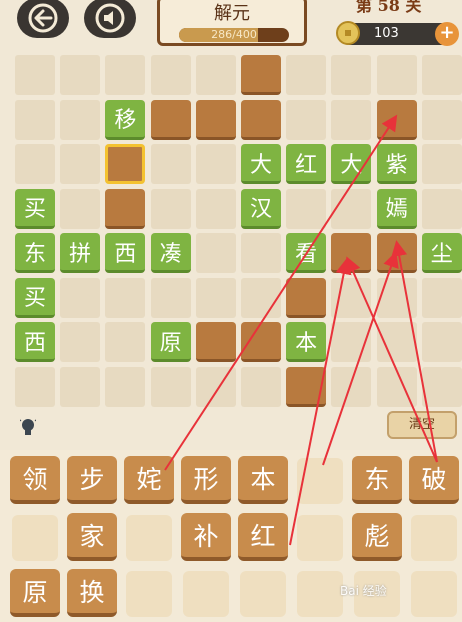  What do you see at coordinates (35, 342) in the screenshot?
I see `word-tile: 西` at bounding box center [35, 342].